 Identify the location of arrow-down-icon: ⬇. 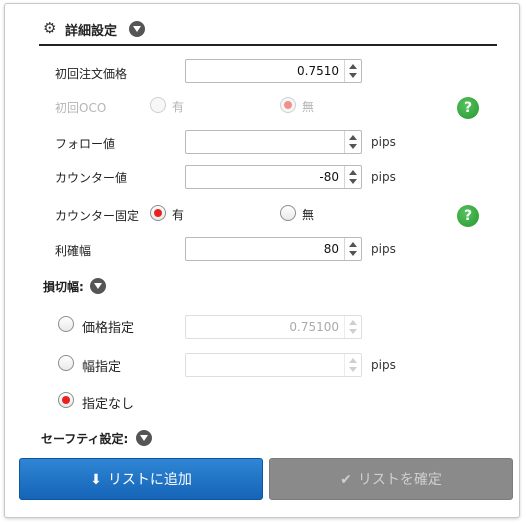
(96, 480).